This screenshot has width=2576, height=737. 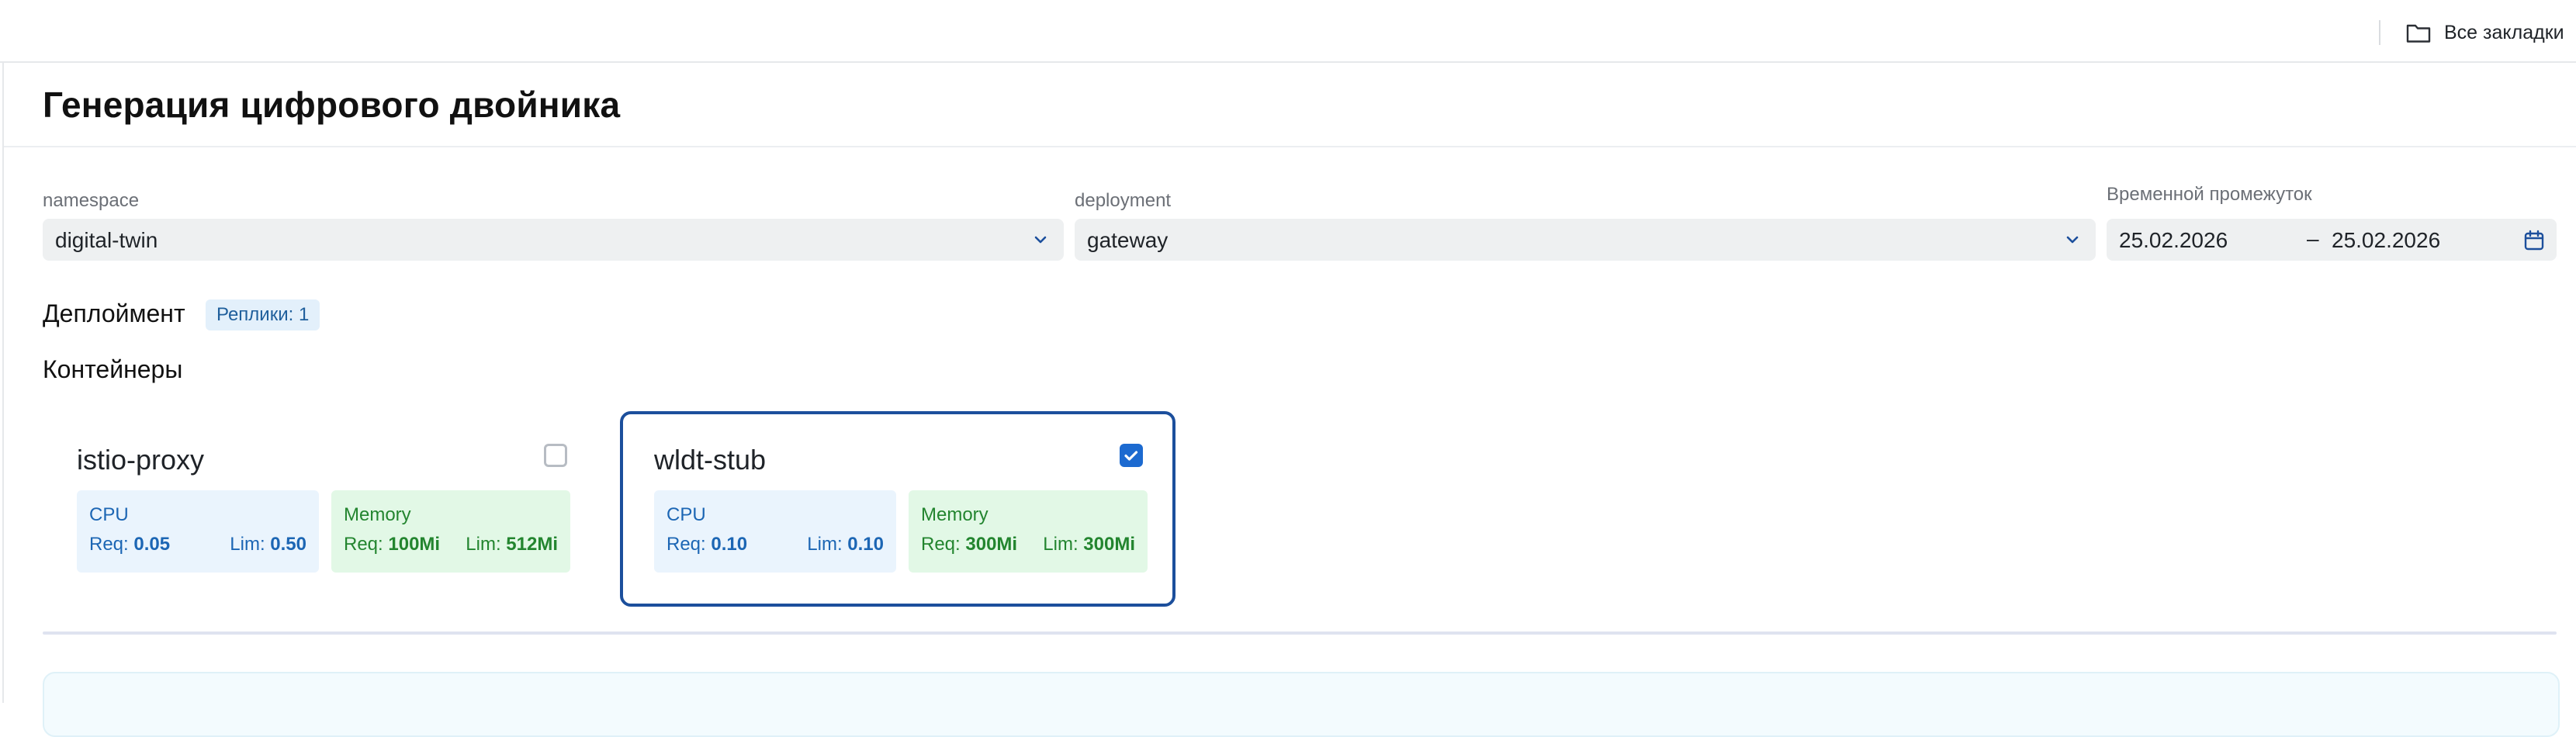 What do you see at coordinates (198, 531) in the screenshot?
I see `cpu-stats: CPU Req: 0.05 Lim: 0.50` at bounding box center [198, 531].